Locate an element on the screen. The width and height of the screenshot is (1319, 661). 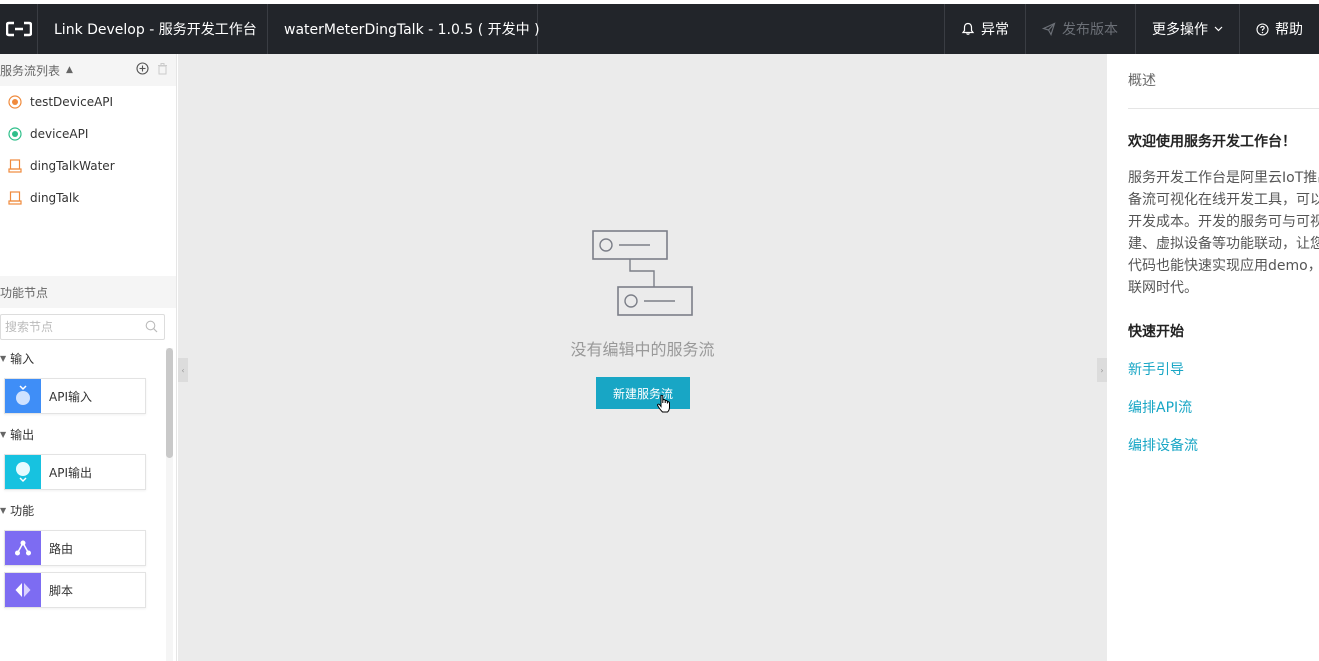
group-function: ▼ 功能 is located at coordinates (88, 510).